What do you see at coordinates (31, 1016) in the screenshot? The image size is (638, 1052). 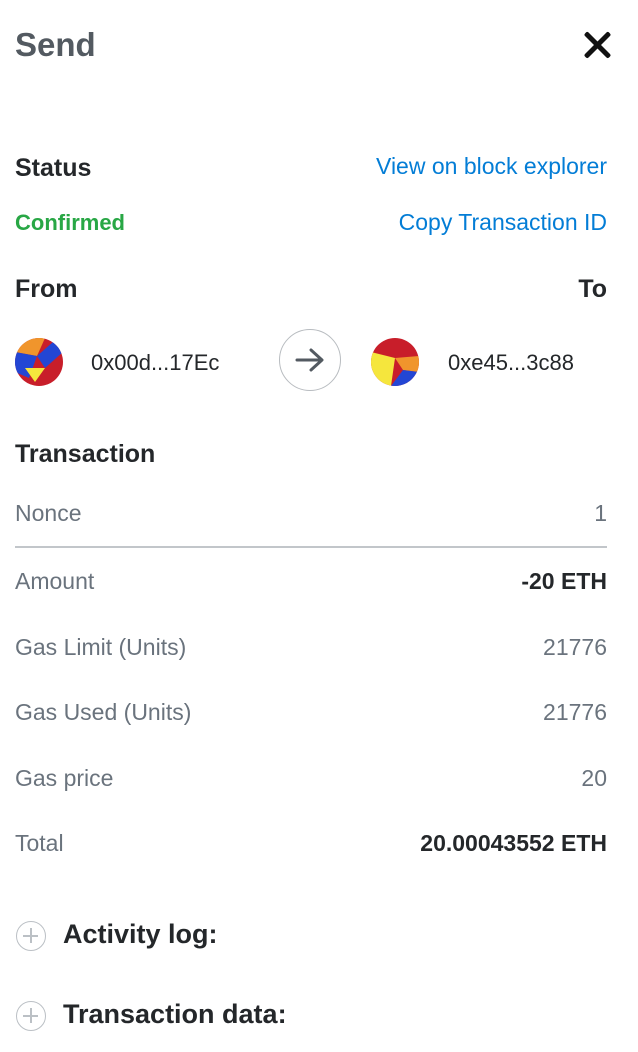 I see `expand-transaction-data-icon` at bounding box center [31, 1016].